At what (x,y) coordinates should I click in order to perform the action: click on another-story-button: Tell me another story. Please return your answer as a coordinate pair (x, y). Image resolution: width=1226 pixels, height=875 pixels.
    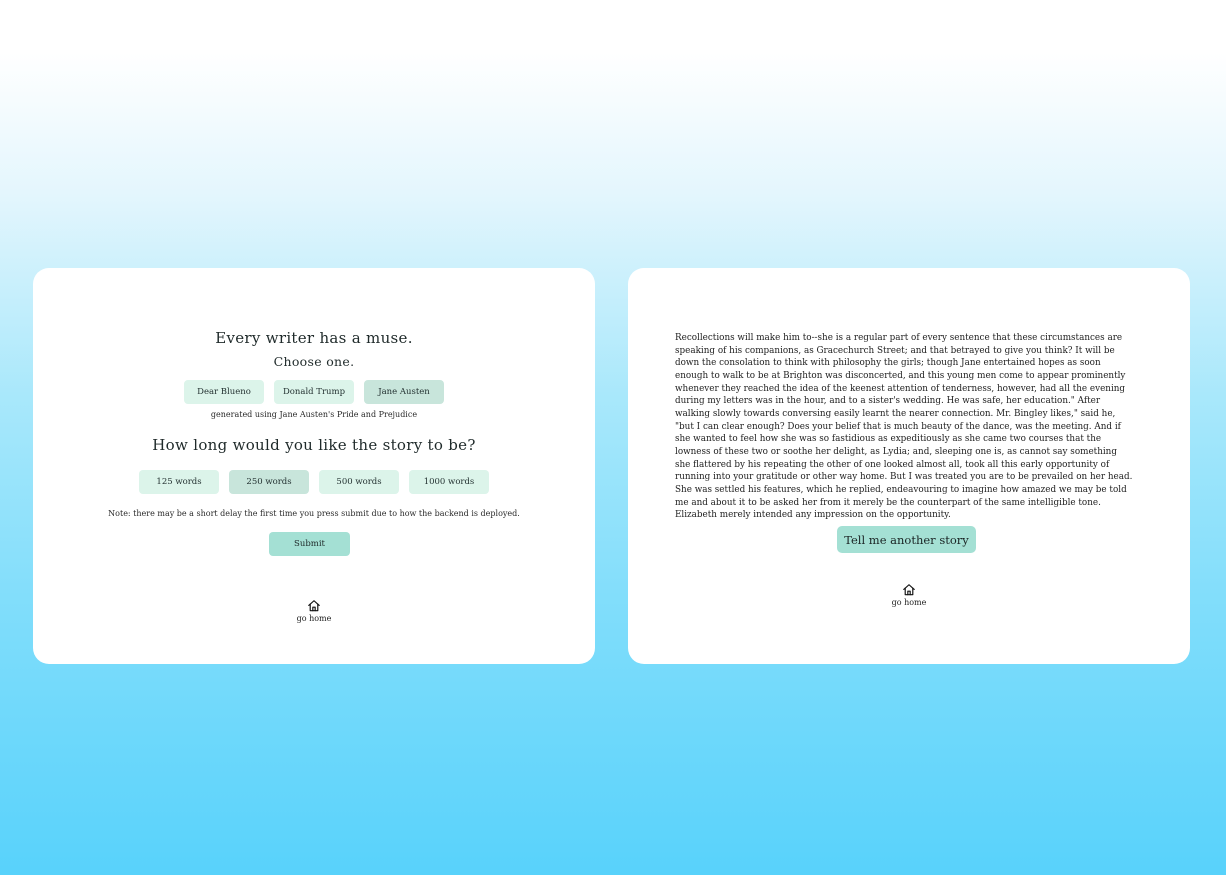
    Looking at the image, I should click on (906, 539).